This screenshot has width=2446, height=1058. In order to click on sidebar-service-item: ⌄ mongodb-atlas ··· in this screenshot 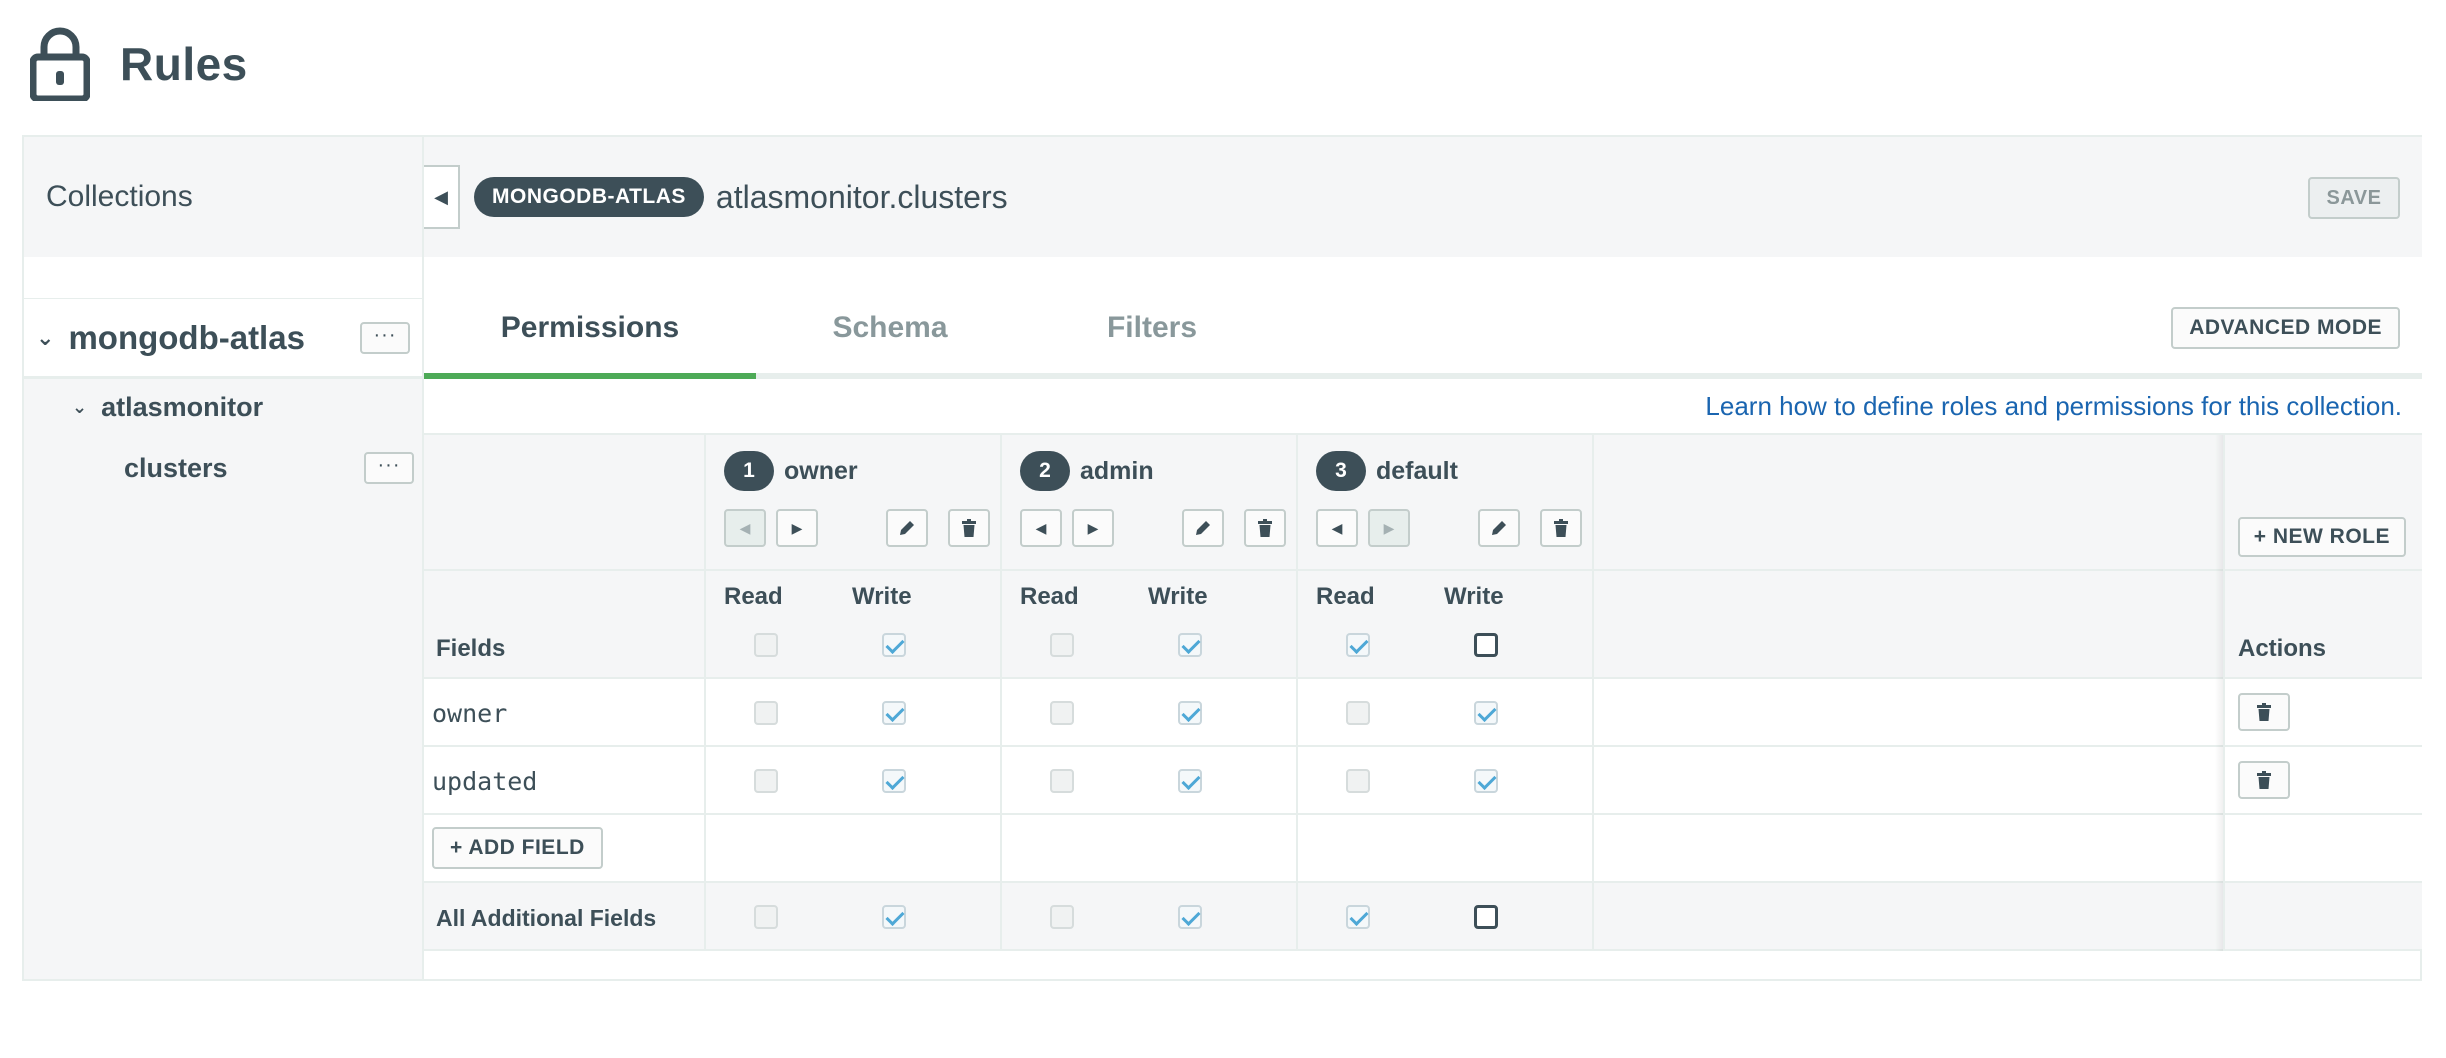, I will do `click(223, 339)`.